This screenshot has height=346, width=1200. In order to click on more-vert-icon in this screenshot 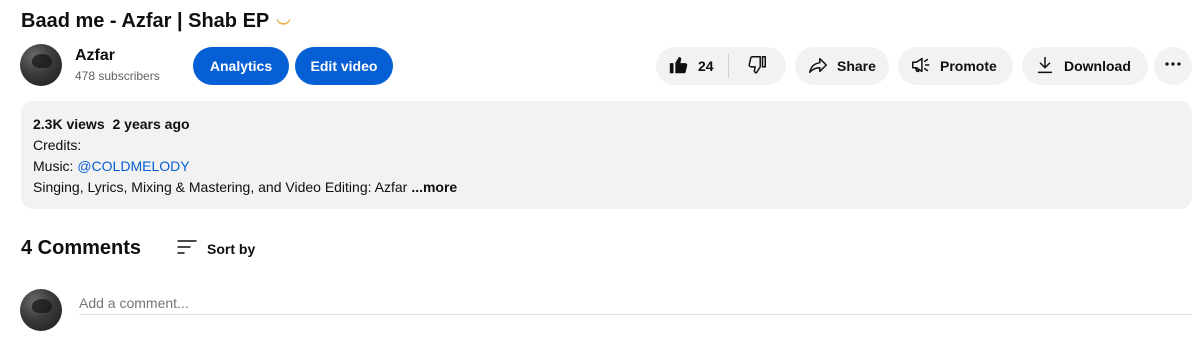, I will do `click(1173, 66)`.